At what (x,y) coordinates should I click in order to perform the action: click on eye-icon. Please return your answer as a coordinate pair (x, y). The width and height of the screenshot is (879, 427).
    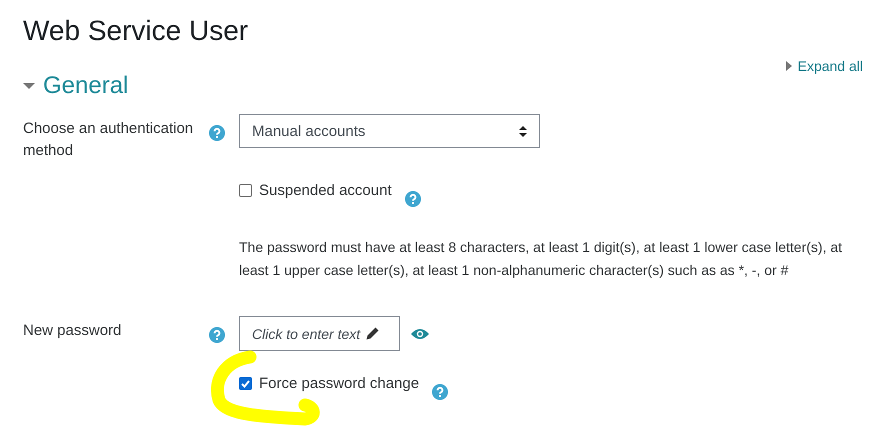
    Looking at the image, I should click on (420, 334).